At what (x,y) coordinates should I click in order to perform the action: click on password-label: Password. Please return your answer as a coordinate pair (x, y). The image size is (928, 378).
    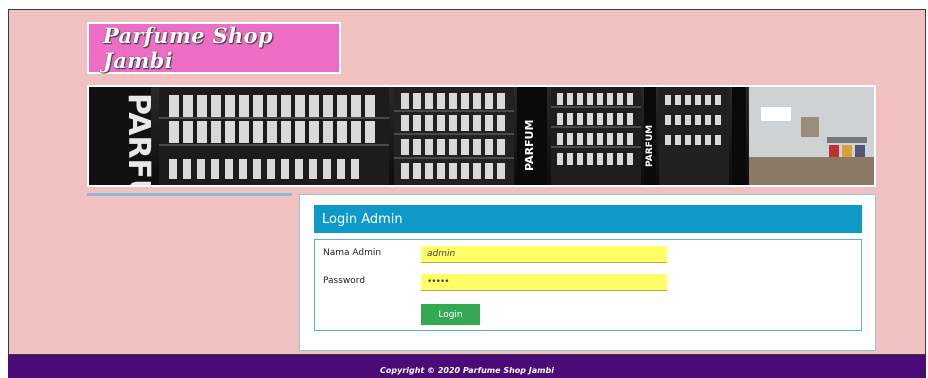
    Looking at the image, I should click on (344, 281).